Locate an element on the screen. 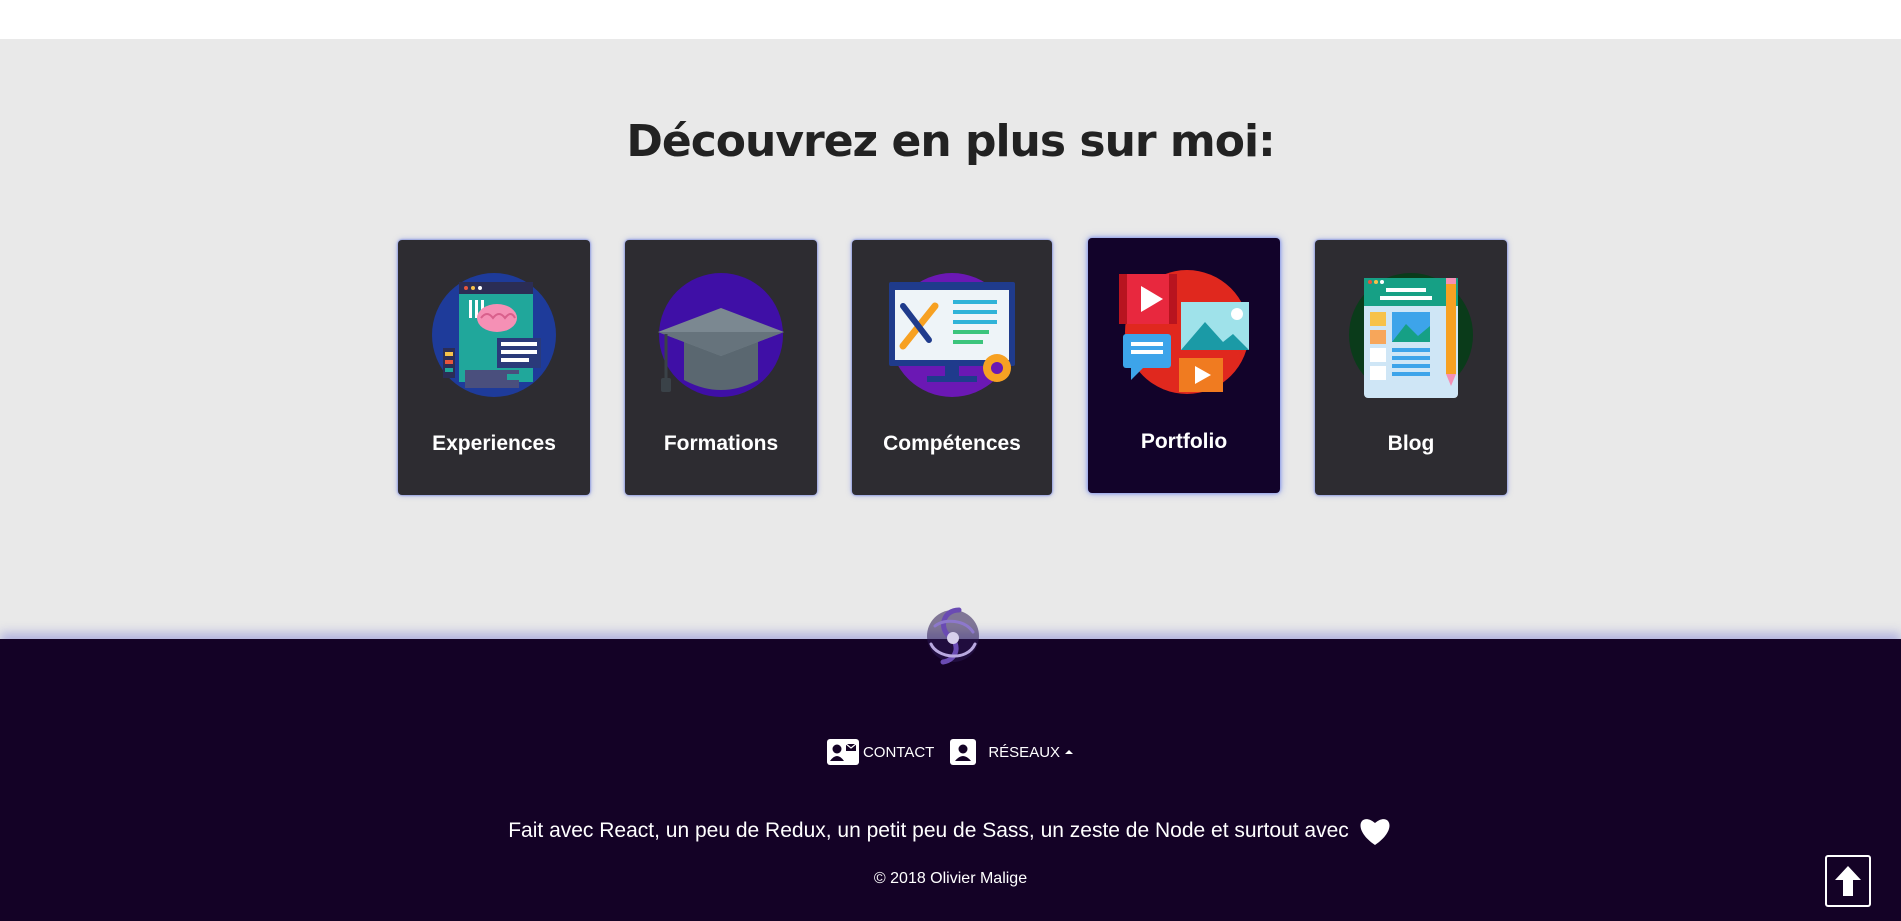 This screenshot has height=921, width=1901. networks-dropdown: RÉSEAUX is located at coordinates (1012, 752).